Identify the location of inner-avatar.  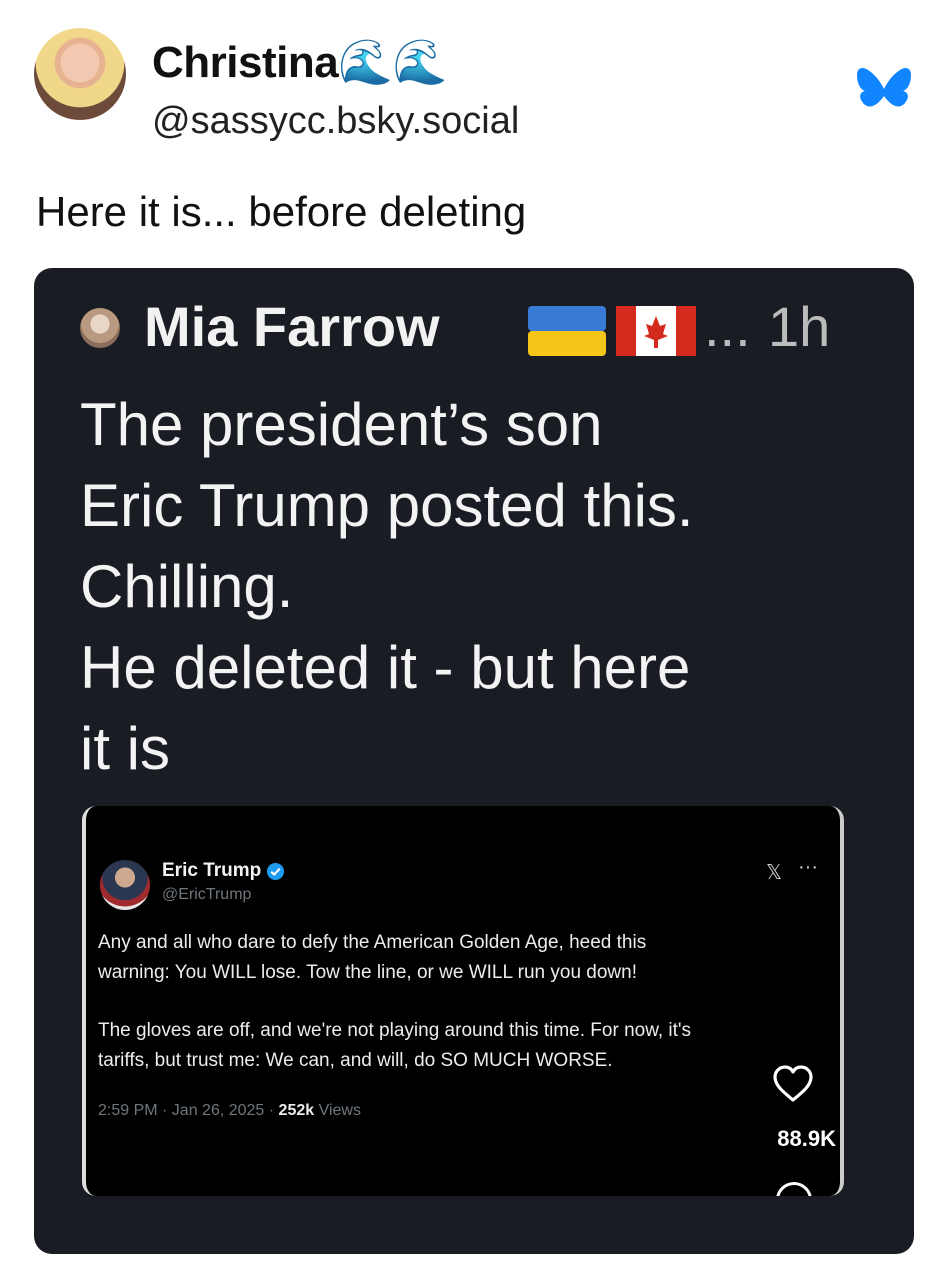
(100, 328).